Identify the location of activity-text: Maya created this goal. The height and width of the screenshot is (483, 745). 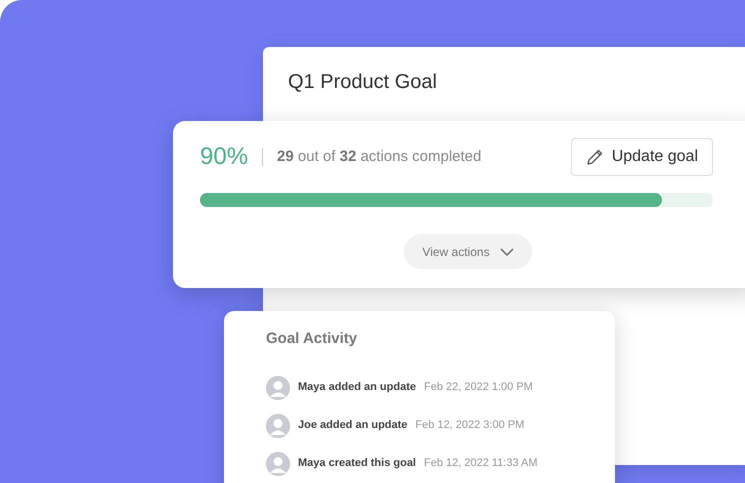
(357, 464).